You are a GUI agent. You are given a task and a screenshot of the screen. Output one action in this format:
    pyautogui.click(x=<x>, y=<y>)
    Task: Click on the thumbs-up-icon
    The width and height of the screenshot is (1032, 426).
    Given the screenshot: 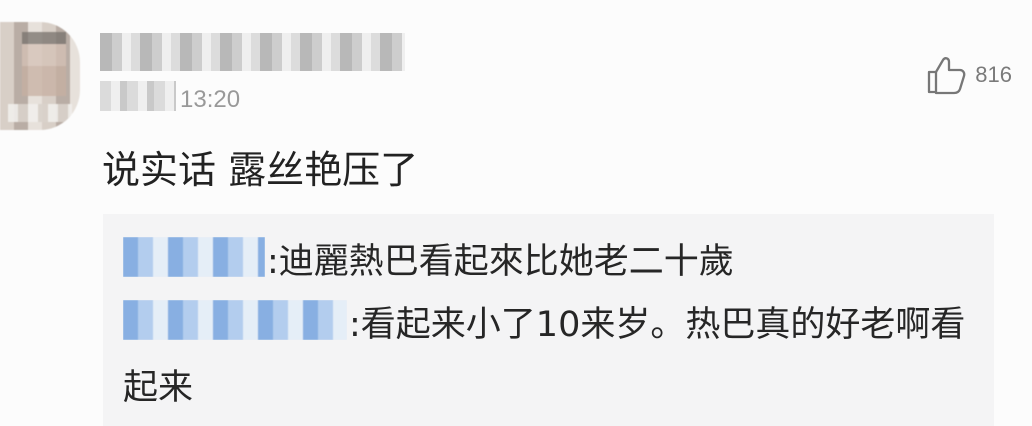 What is the action you would take?
    pyautogui.click(x=946, y=75)
    